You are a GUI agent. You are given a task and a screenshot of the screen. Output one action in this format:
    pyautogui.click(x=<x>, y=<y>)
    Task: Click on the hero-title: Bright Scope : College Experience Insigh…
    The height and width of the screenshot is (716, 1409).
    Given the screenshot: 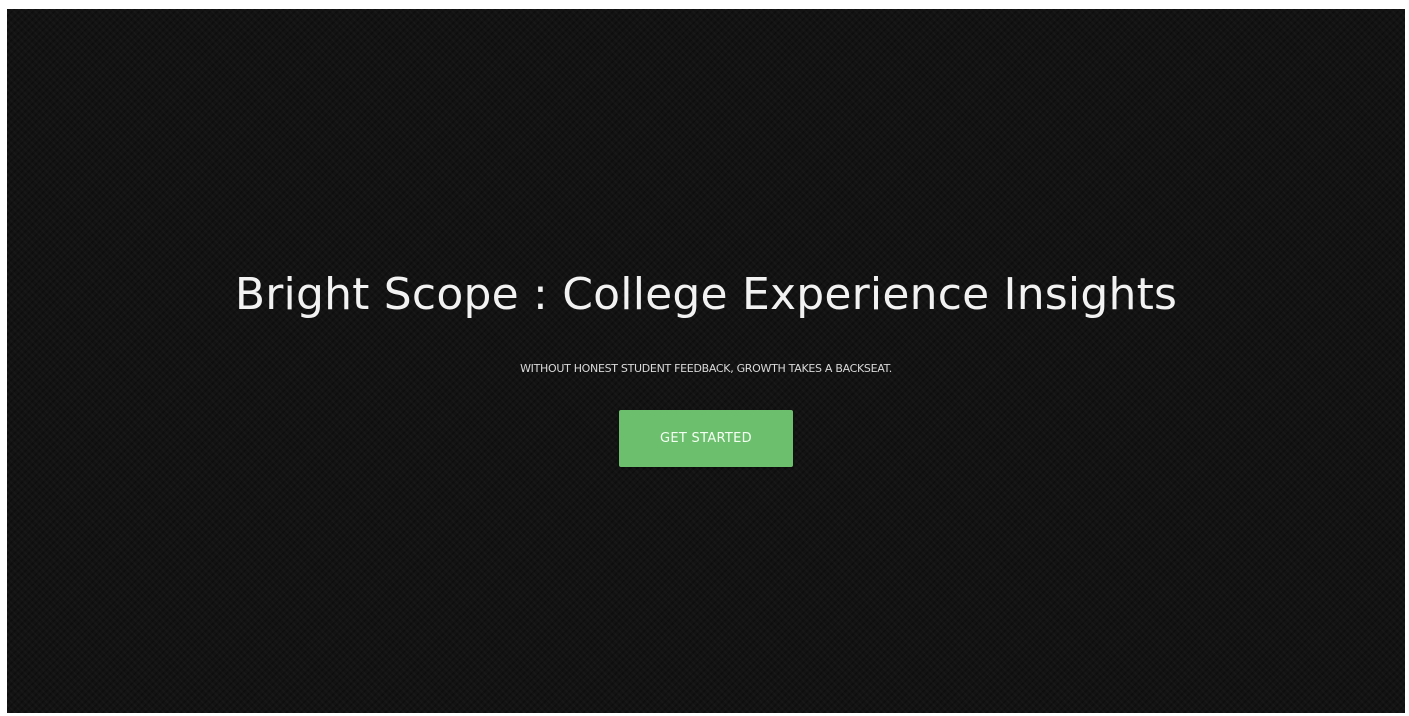 What is the action you would take?
    pyautogui.click(x=706, y=294)
    